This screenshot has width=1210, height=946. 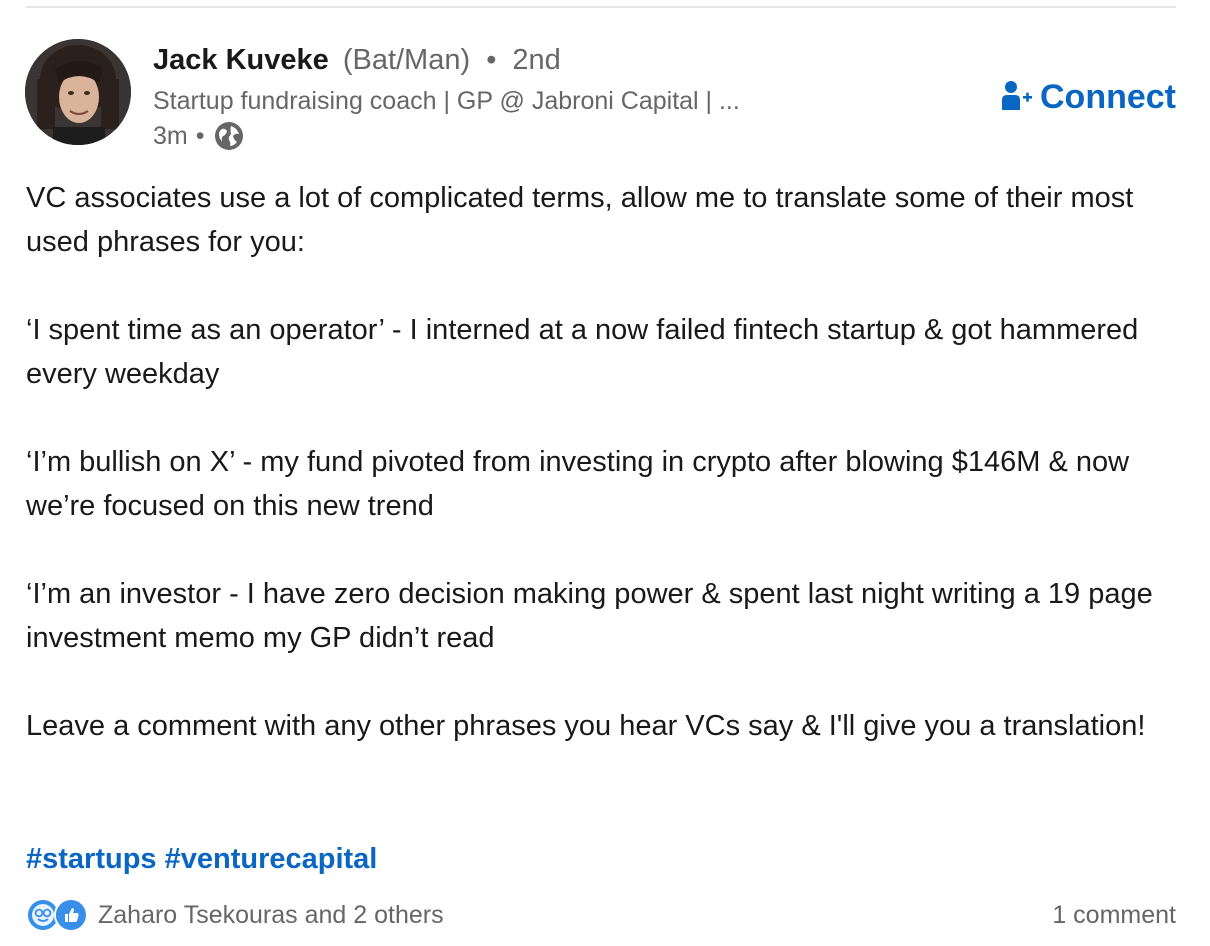 I want to click on connect-label: Connect, so click(x=1108, y=96).